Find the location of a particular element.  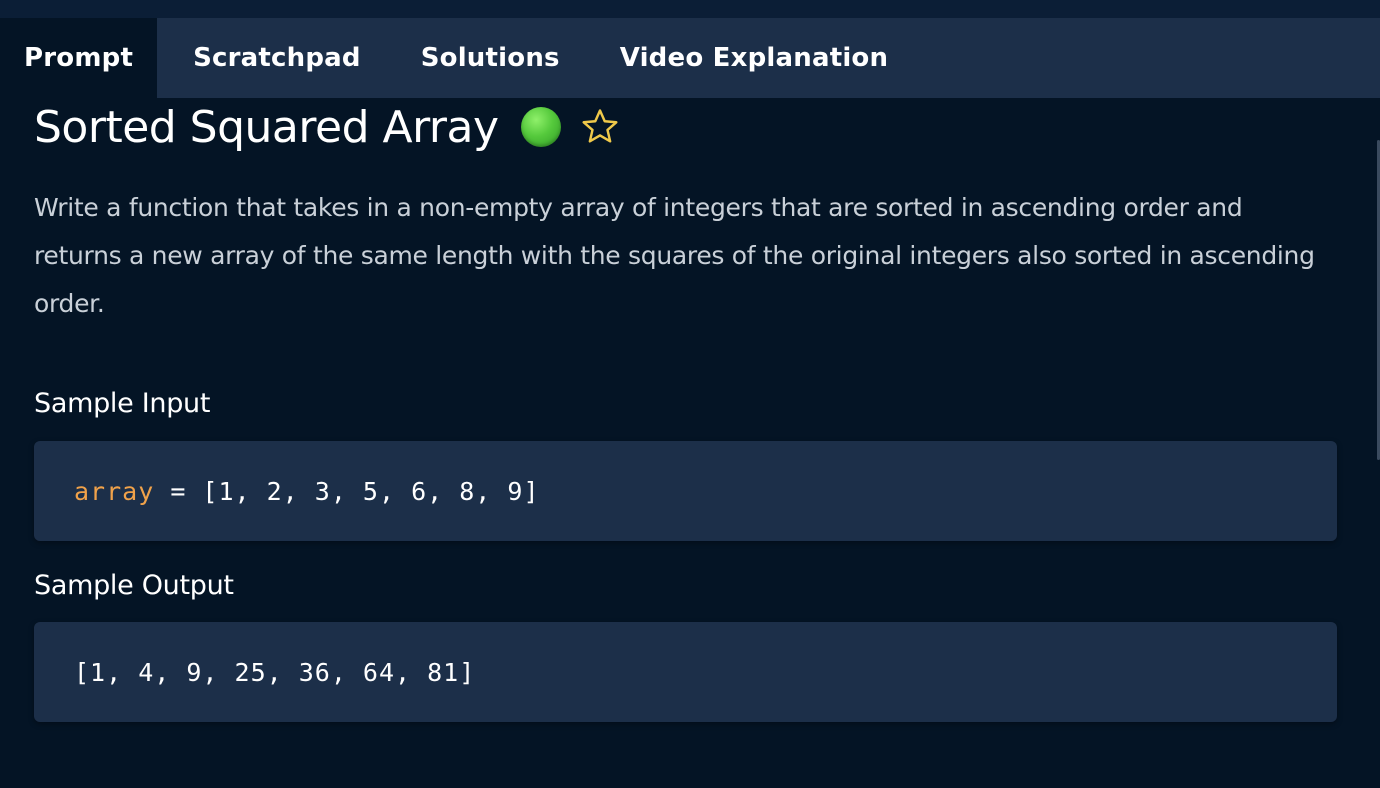

sample-output-code: [1, 4, 9, 25, 36, 64, 81] is located at coordinates (685, 672).